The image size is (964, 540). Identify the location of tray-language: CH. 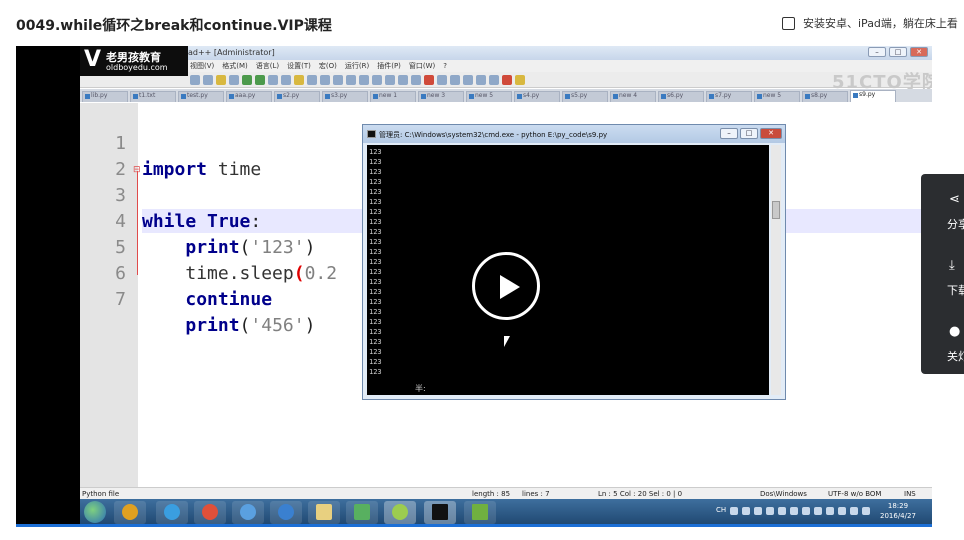
(721, 510).